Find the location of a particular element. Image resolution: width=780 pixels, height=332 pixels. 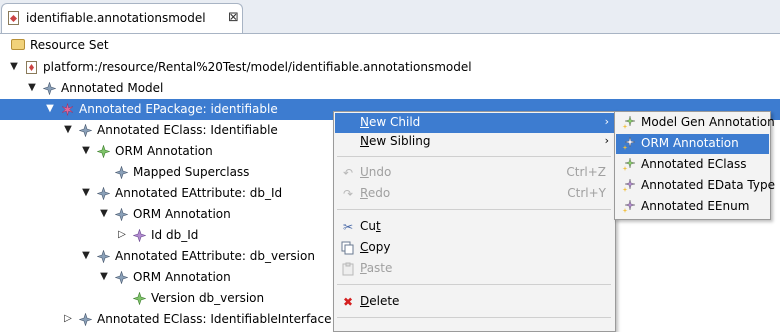

tree-node-label: Annotated Model is located at coordinates (112, 88).